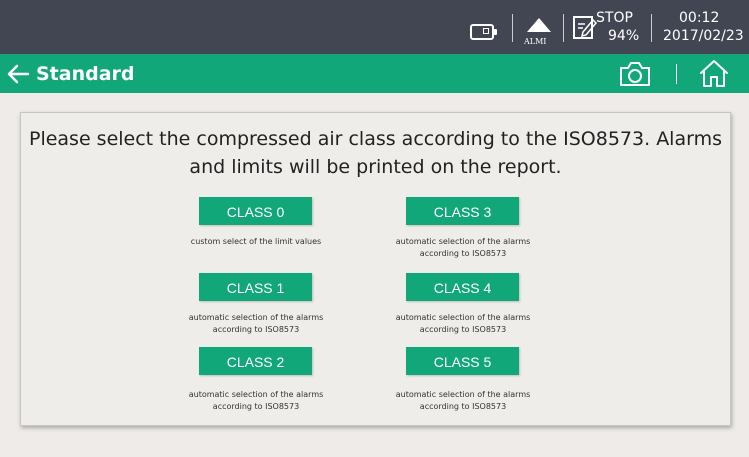 This screenshot has height=457, width=749. What do you see at coordinates (255, 287) in the screenshot?
I see `class-1-button: CLASS 1` at bounding box center [255, 287].